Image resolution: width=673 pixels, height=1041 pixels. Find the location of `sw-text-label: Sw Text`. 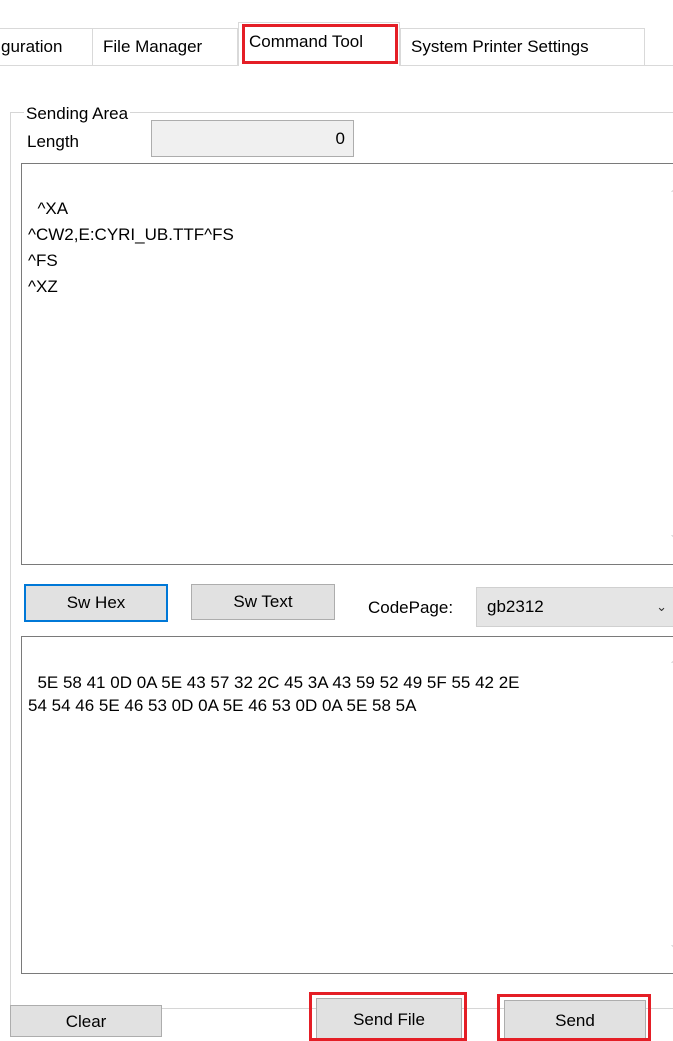

sw-text-label: Sw Text is located at coordinates (263, 601).